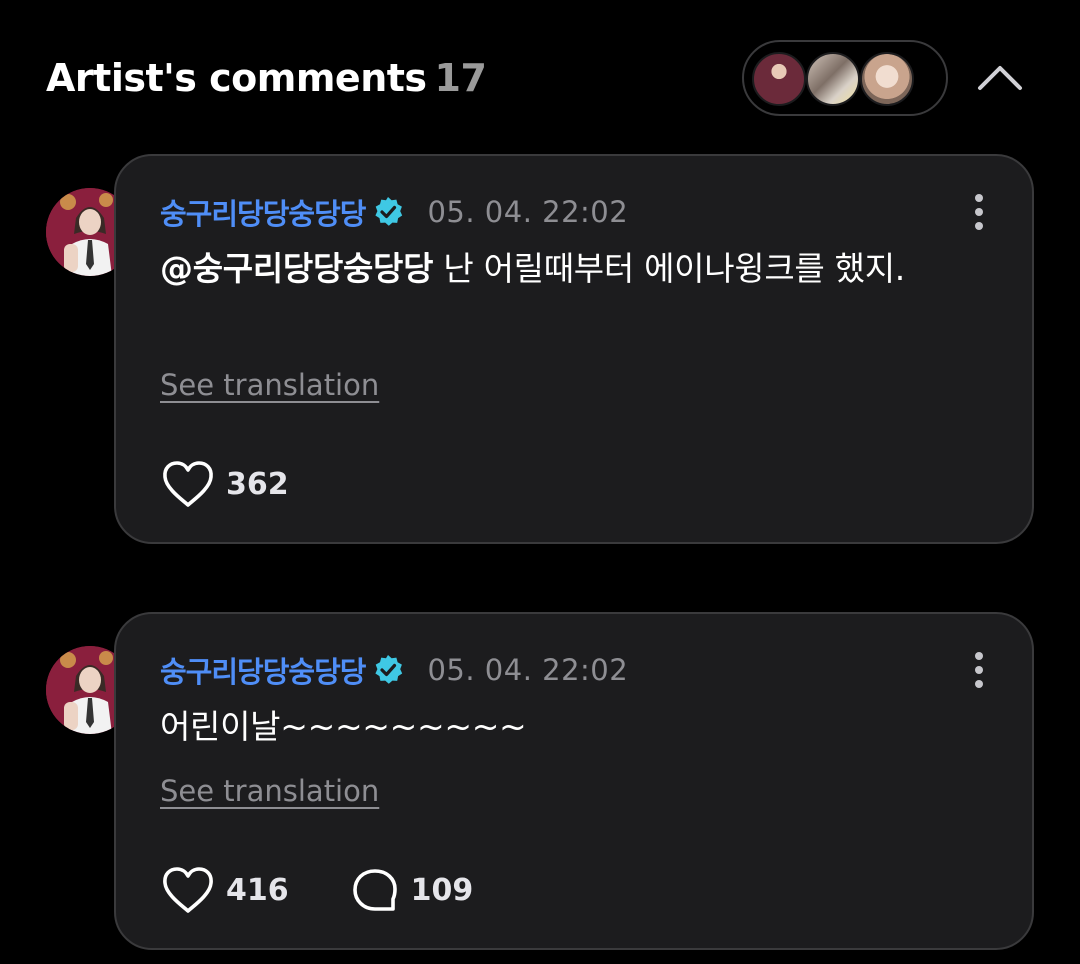  What do you see at coordinates (442, 890) in the screenshot?
I see `reply-count: 109` at bounding box center [442, 890].